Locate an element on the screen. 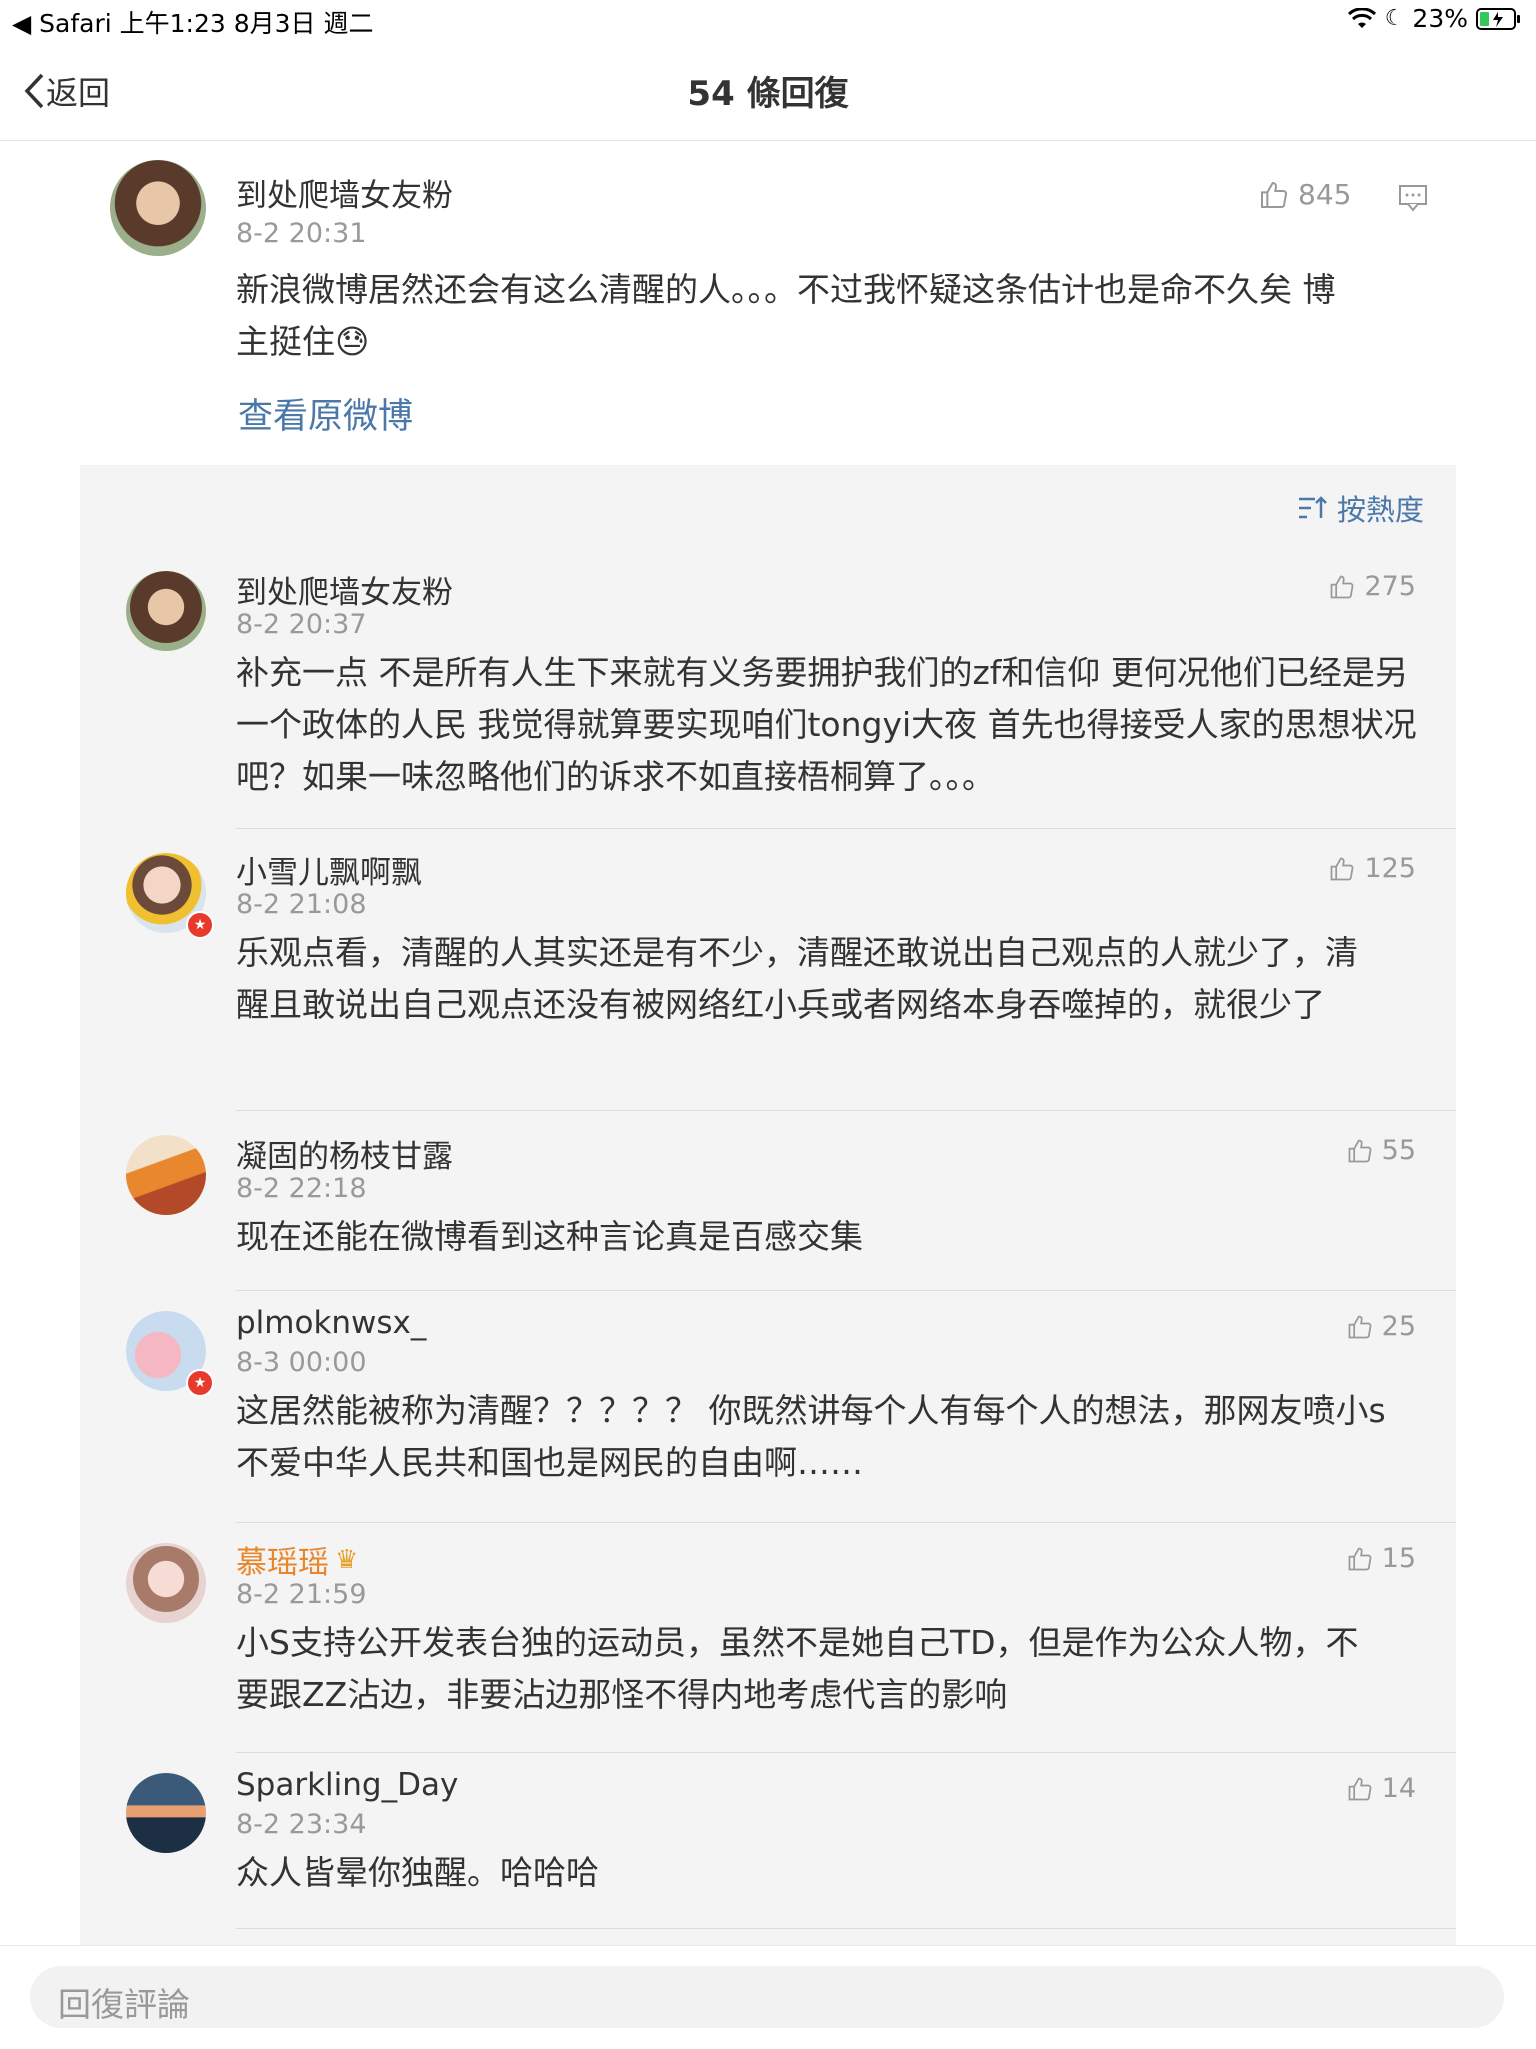 Image resolution: width=1536 pixels, height=2049 pixels. status-right: ☾ 23% is located at coordinates (1434, 18).